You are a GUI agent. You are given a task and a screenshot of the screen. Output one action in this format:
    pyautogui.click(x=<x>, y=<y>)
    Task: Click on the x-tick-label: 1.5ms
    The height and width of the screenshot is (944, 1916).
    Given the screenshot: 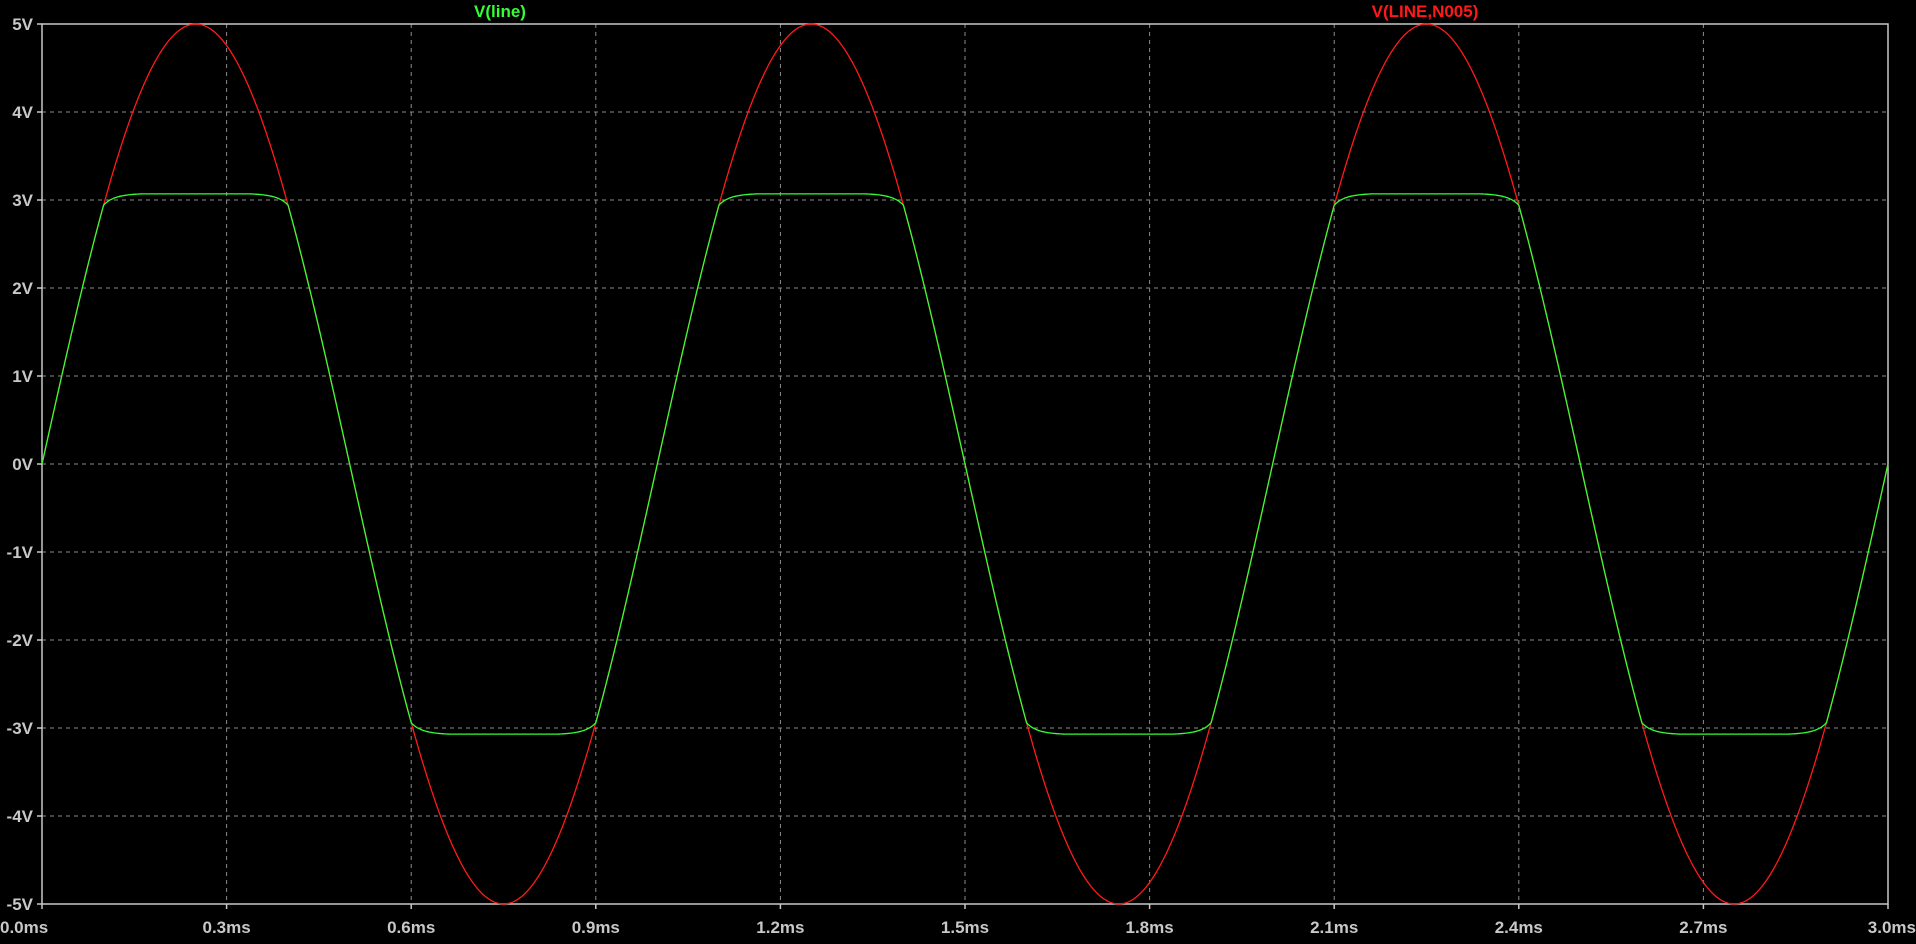 What is the action you would take?
    pyautogui.click(x=965, y=927)
    